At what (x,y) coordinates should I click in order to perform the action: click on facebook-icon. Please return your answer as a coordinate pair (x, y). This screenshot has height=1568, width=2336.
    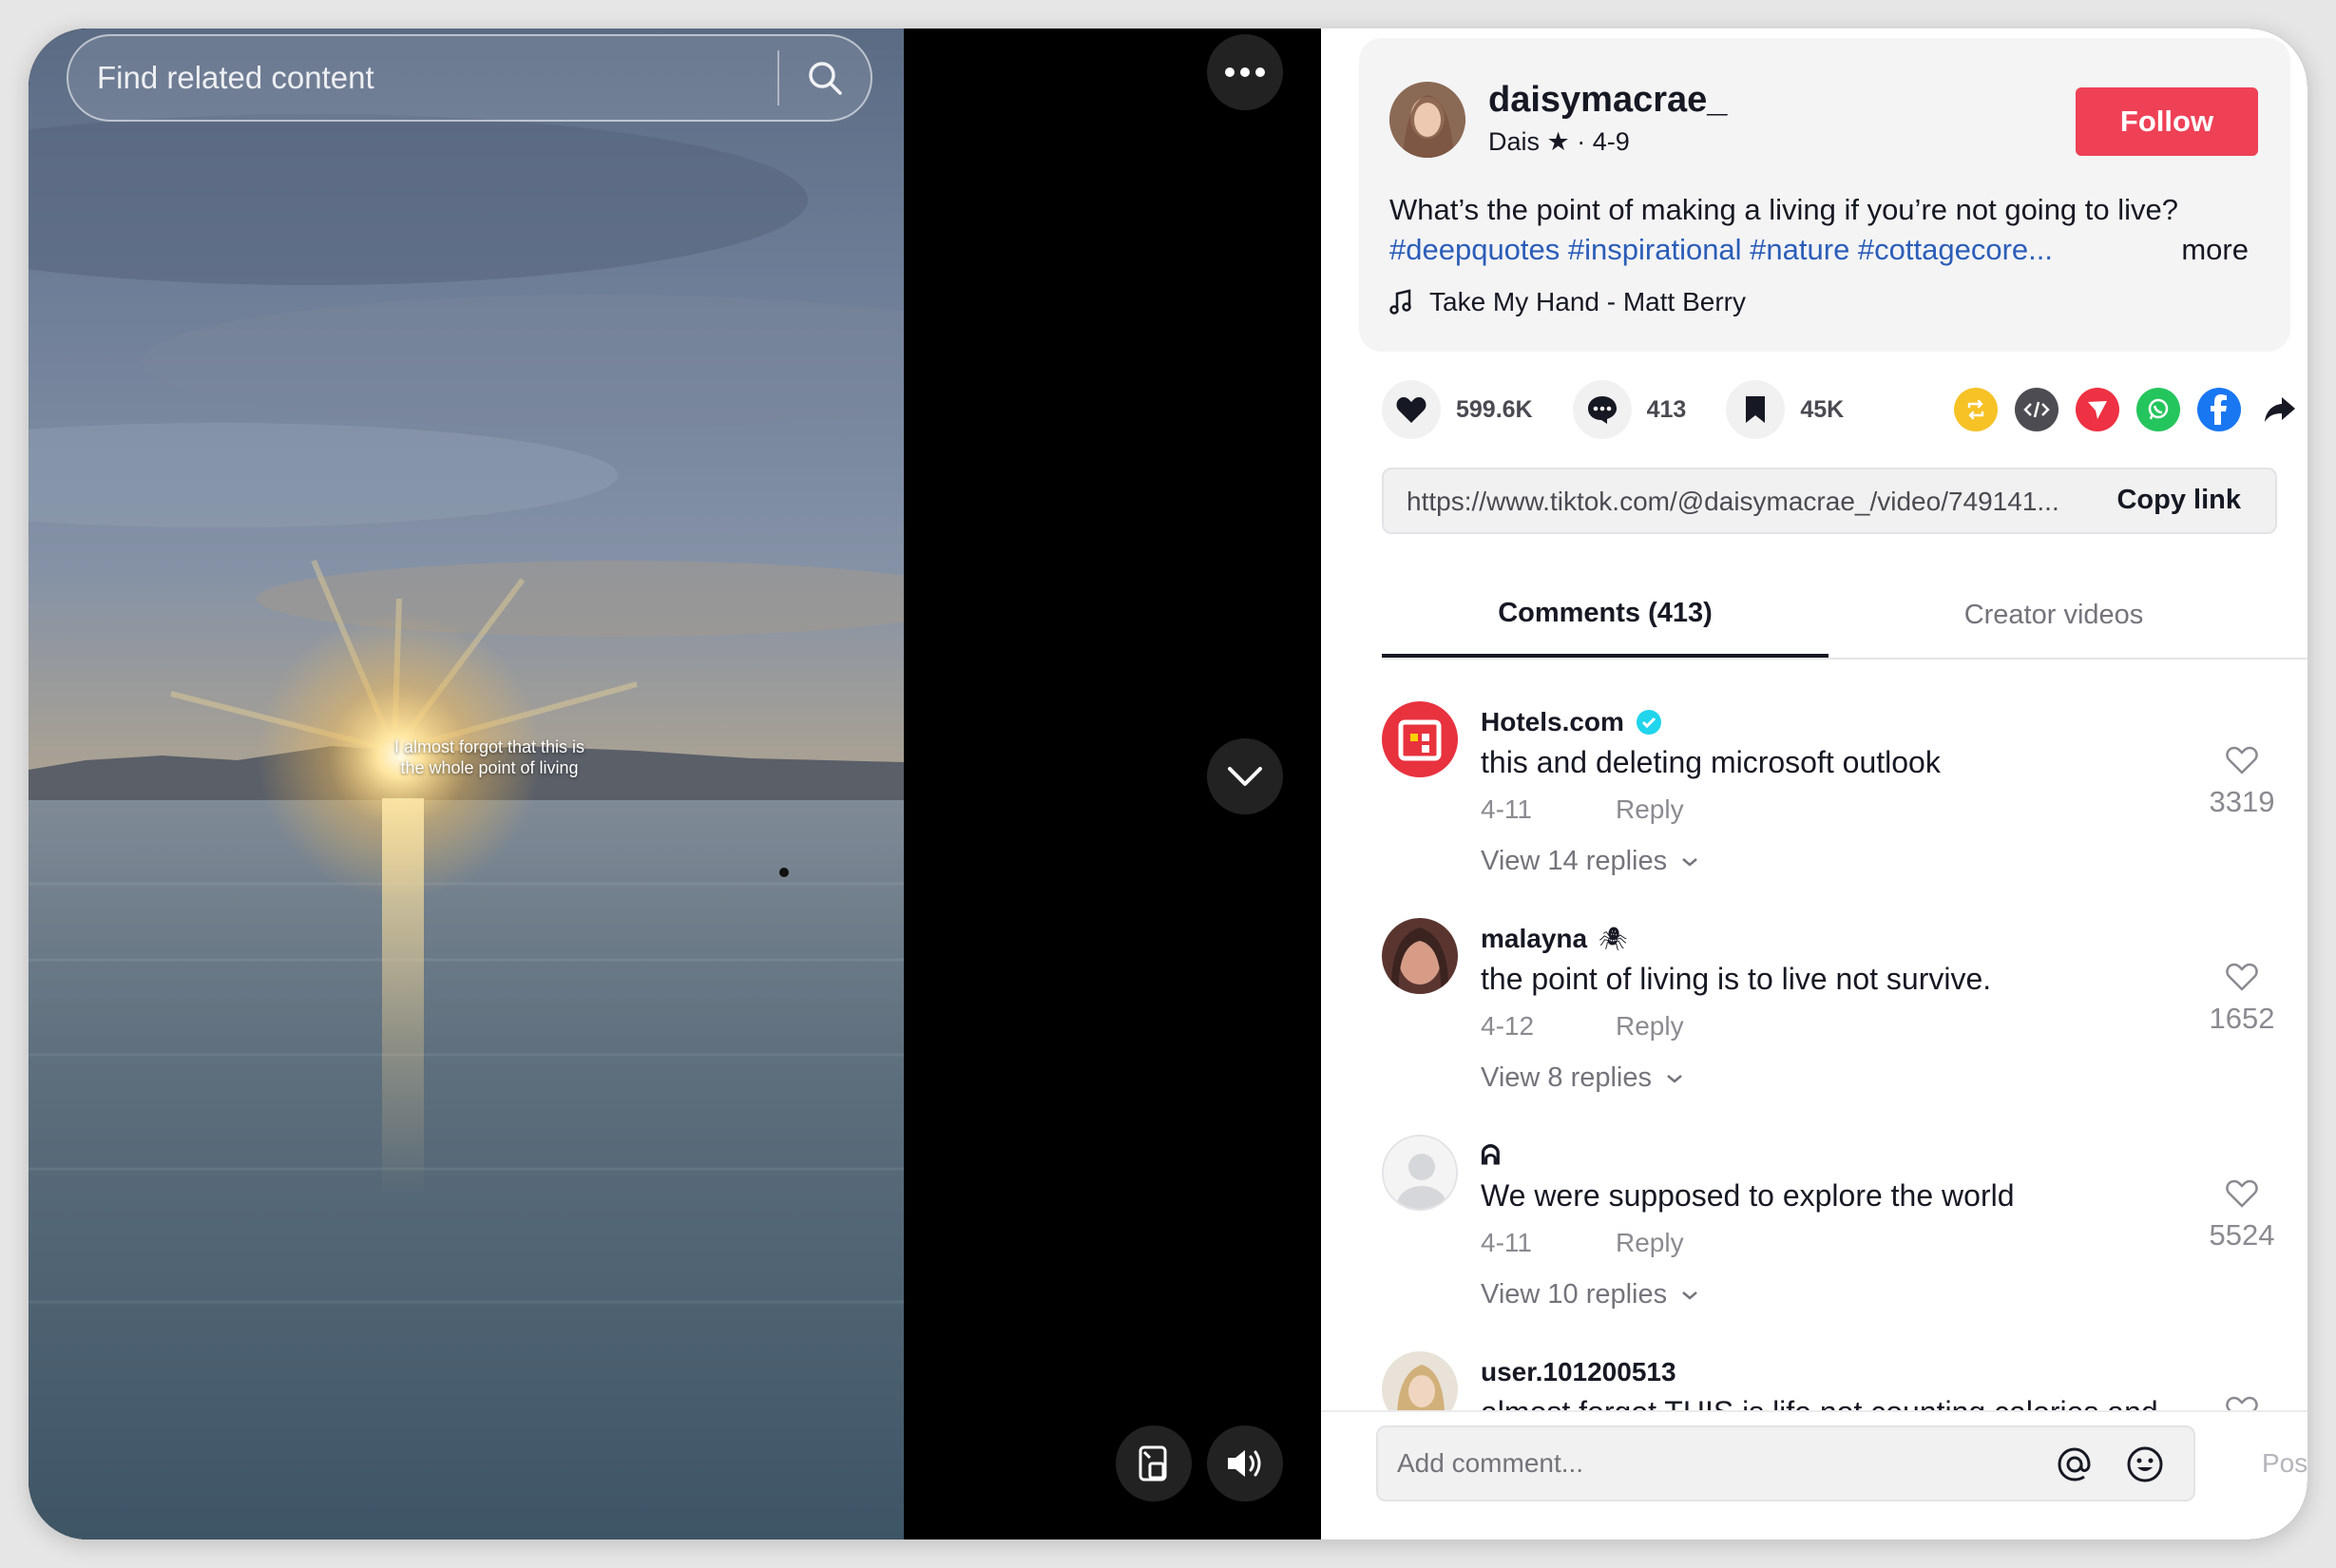
    Looking at the image, I should click on (2219, 410).